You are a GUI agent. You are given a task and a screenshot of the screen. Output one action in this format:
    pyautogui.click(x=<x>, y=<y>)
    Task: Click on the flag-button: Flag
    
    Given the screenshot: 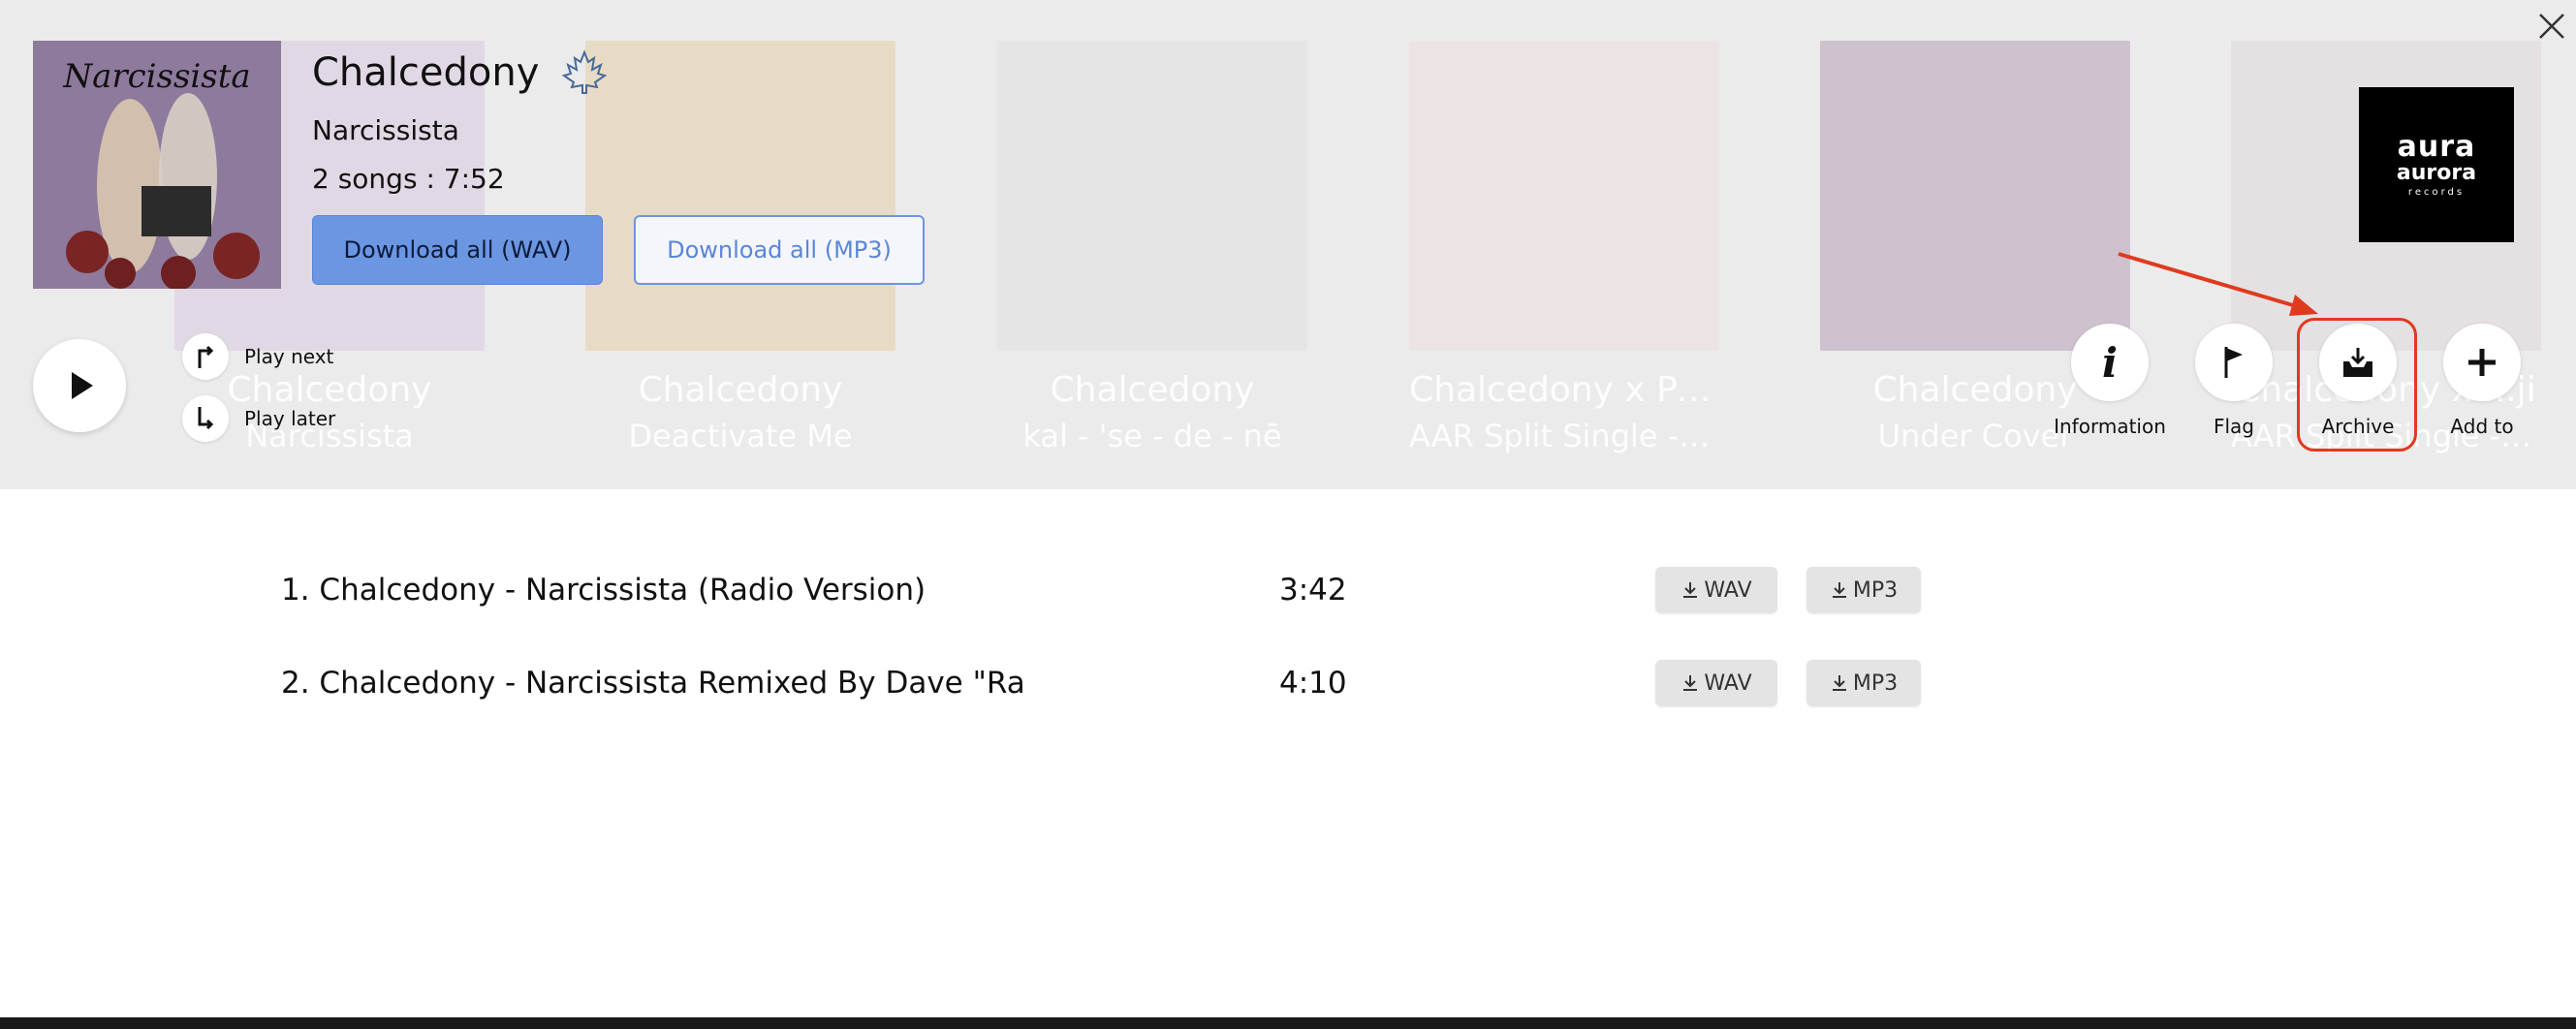 What is the action you would take?
    pyautogui.click(x=2234, y=381)
    